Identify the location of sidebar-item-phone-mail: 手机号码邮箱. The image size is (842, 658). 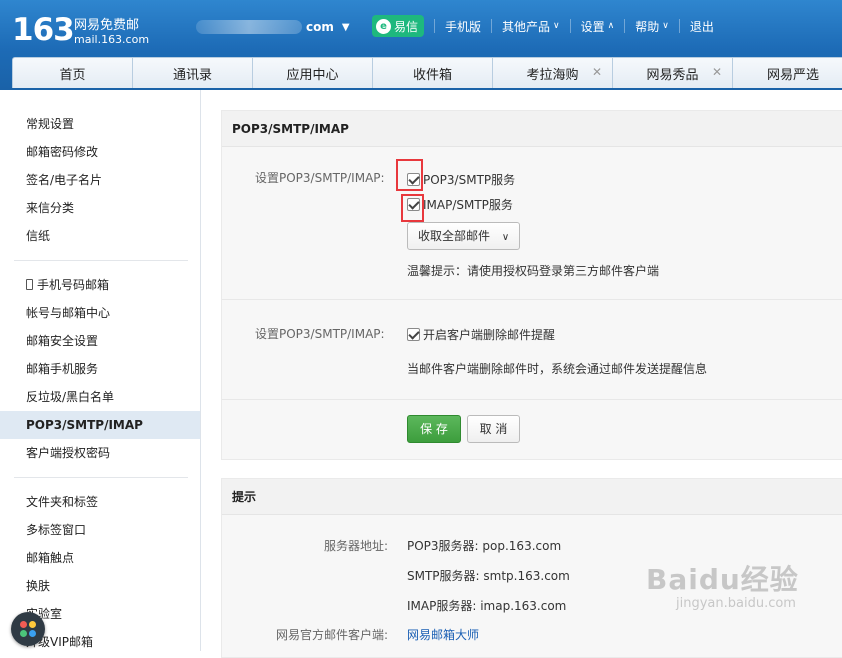
(100, 285).